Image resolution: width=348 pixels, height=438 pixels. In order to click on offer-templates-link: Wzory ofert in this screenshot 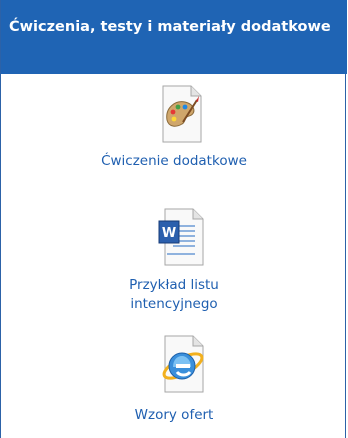, I will do `click(174, 415)`.